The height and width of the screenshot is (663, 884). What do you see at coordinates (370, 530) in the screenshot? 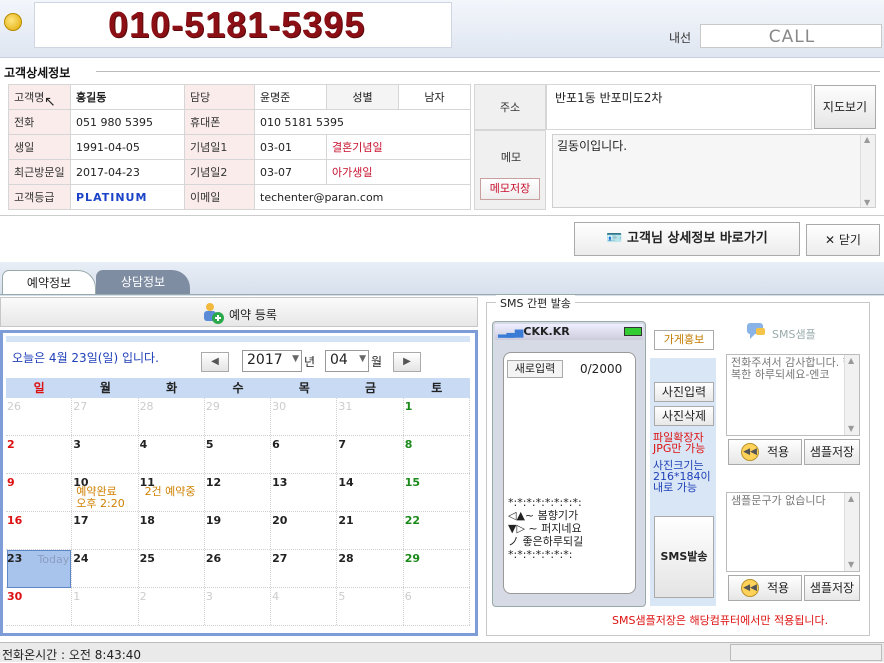
I see `calendar-day: 21` at bounding box center [370, 530].